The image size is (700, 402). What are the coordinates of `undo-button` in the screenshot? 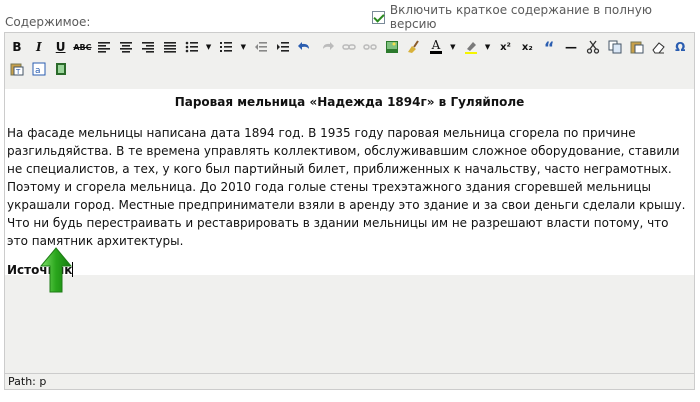 It's located at (305, 47).